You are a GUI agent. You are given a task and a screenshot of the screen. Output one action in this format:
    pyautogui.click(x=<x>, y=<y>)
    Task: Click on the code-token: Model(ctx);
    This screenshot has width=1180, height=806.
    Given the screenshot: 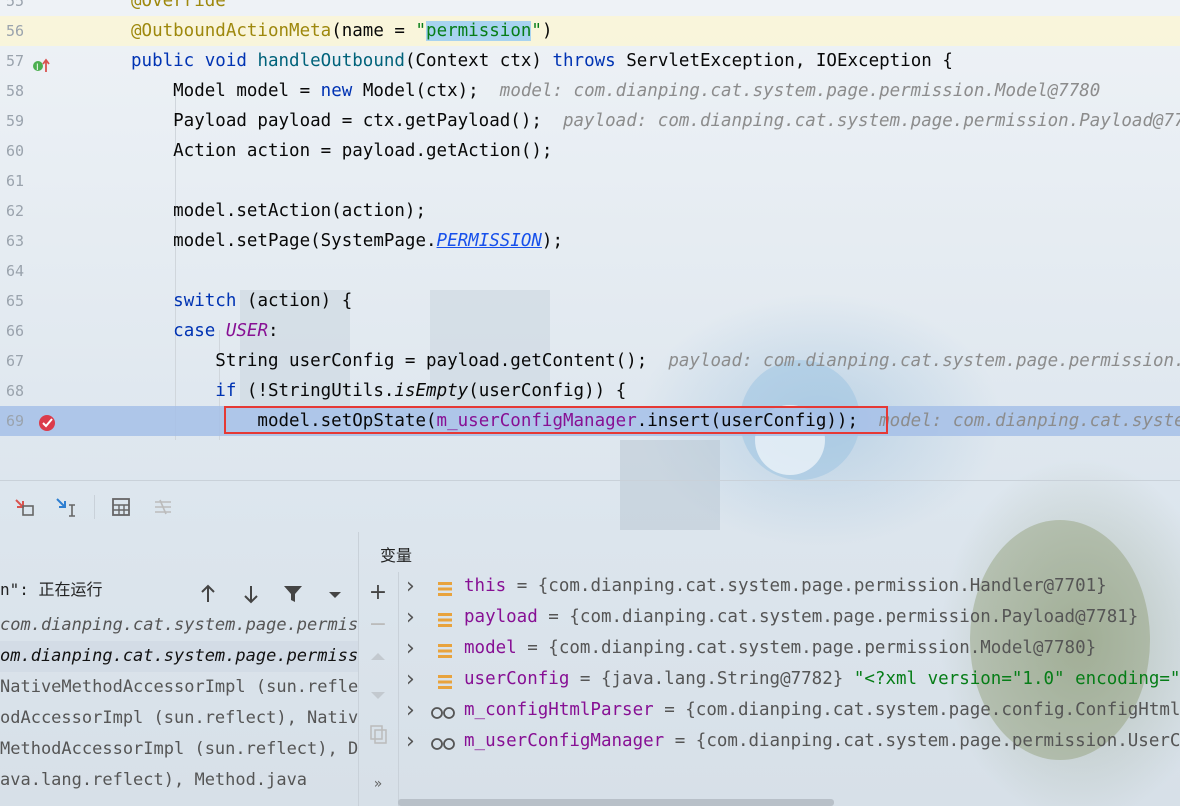 What is the action you would take?
    pyautogui.click(x=431, y=91)
    